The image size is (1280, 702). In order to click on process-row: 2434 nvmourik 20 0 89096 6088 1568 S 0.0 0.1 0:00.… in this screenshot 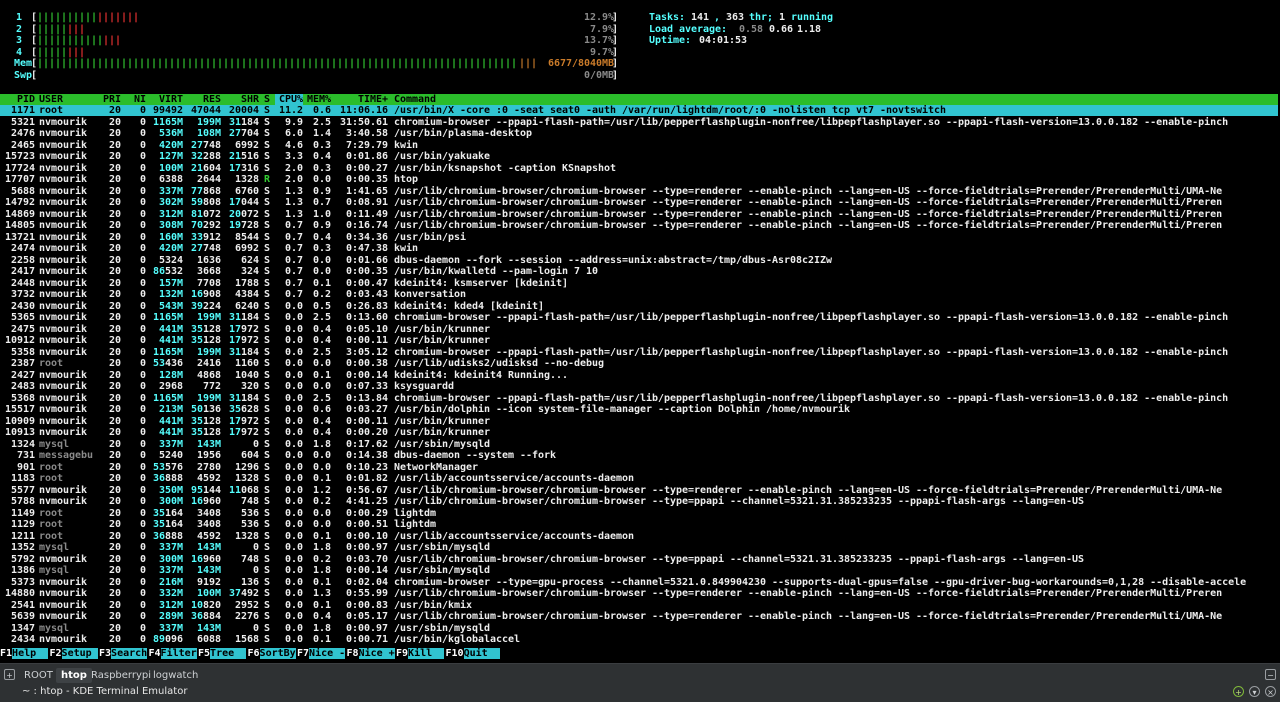, I will do `click(640, 640)`.